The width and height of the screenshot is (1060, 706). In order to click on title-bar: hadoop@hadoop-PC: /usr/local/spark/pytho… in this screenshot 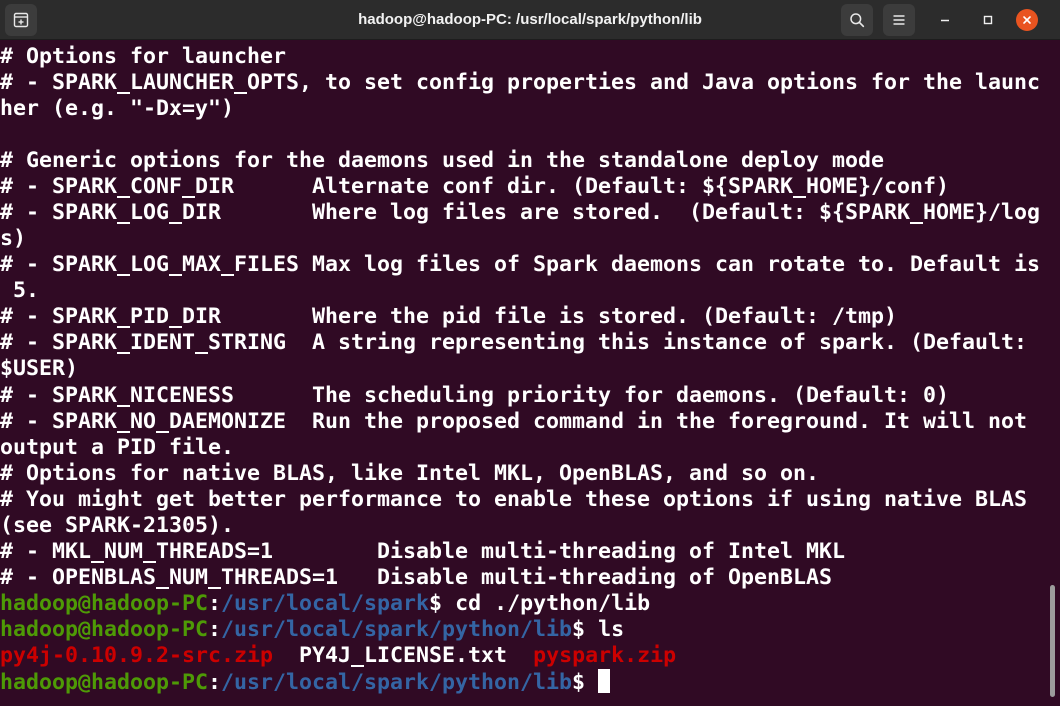, I will do `click(530, 20)`.